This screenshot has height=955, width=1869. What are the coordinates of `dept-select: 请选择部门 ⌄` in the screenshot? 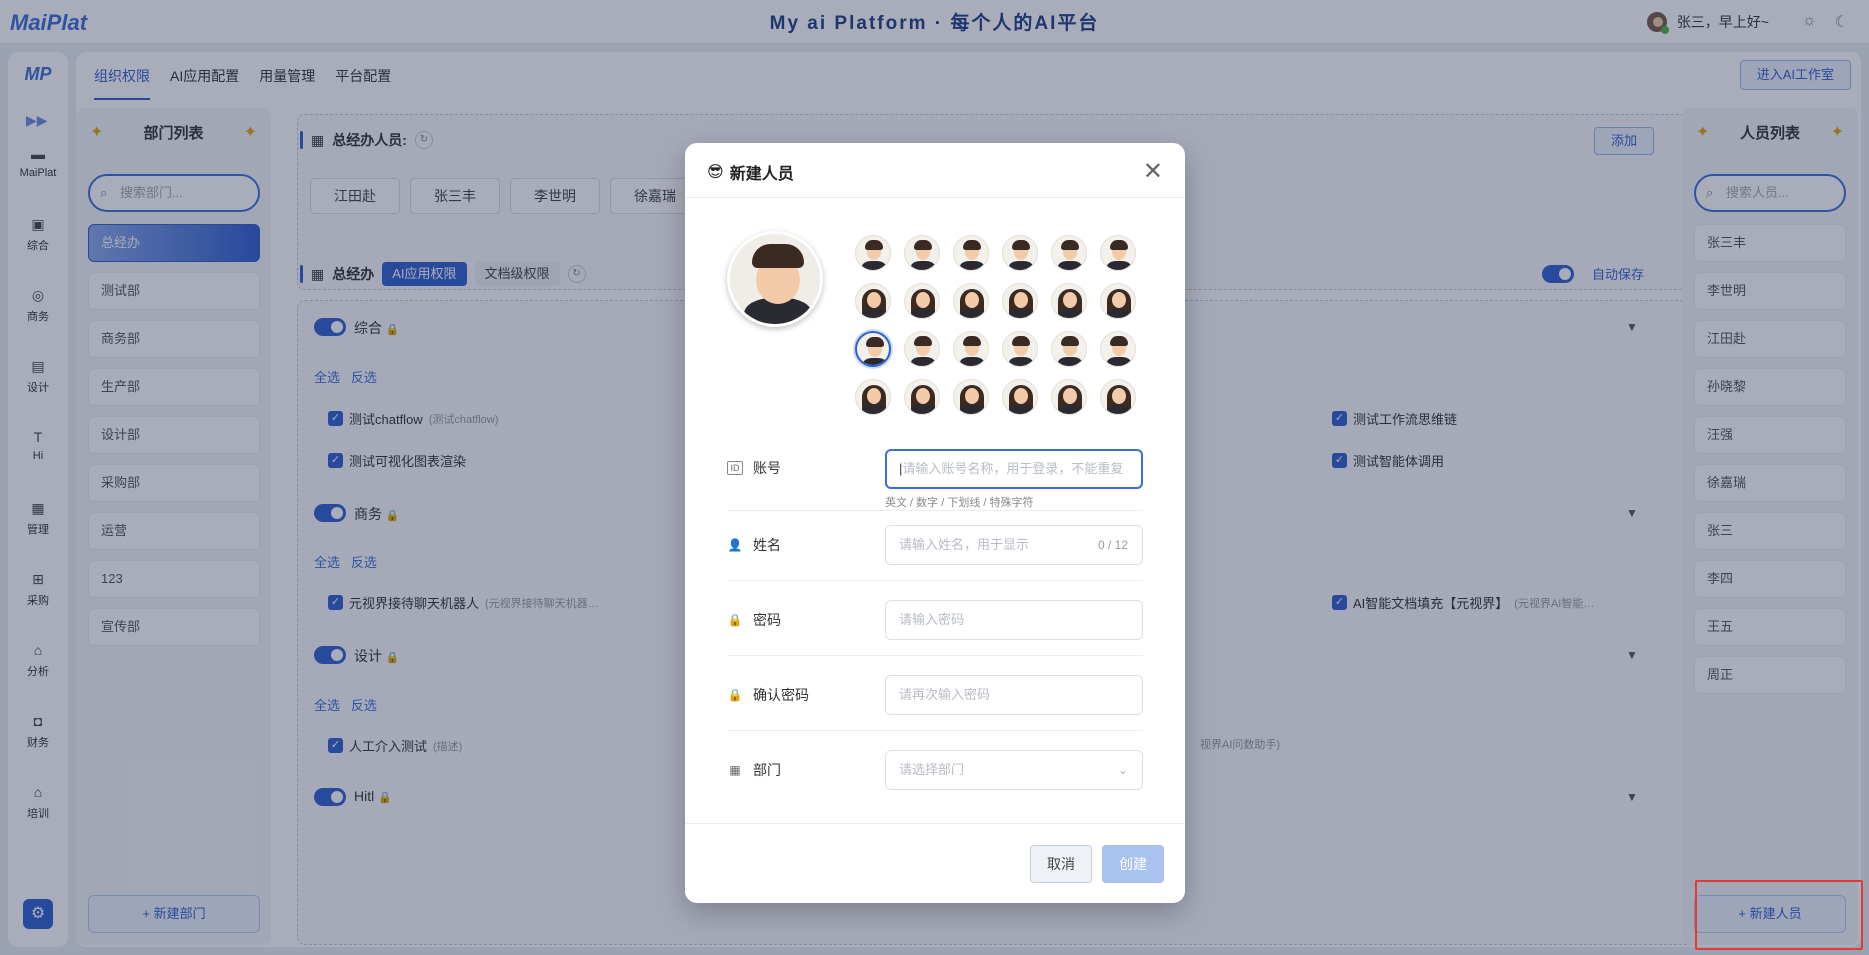 It's located at (1014, 770).